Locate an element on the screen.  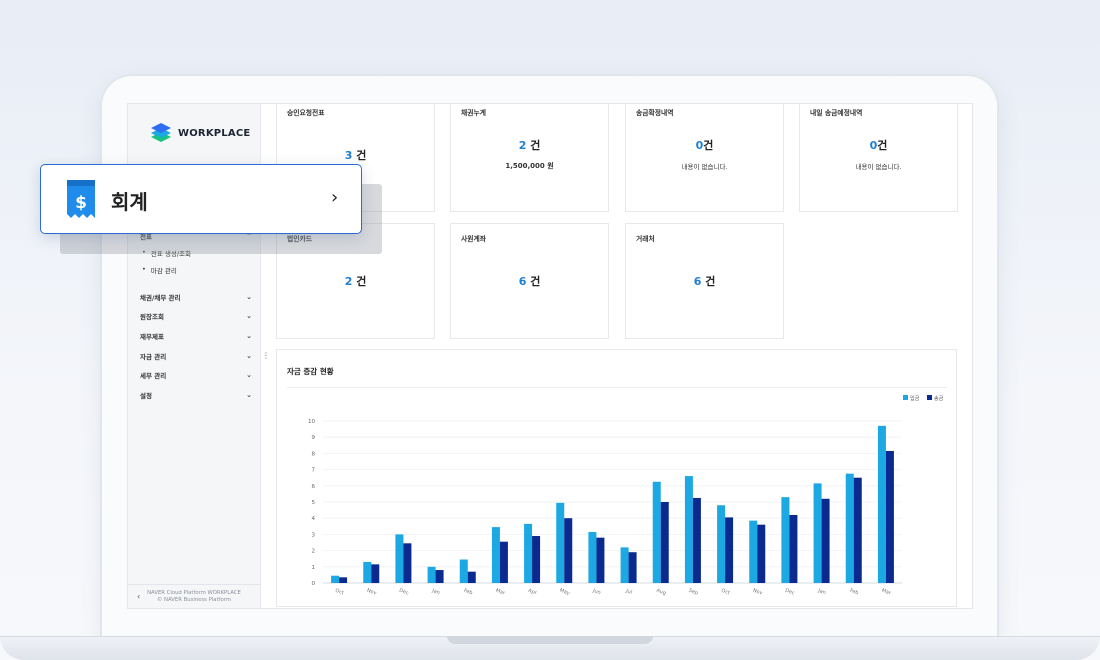
card-count: 0건 is located at coordinates (704, 145).